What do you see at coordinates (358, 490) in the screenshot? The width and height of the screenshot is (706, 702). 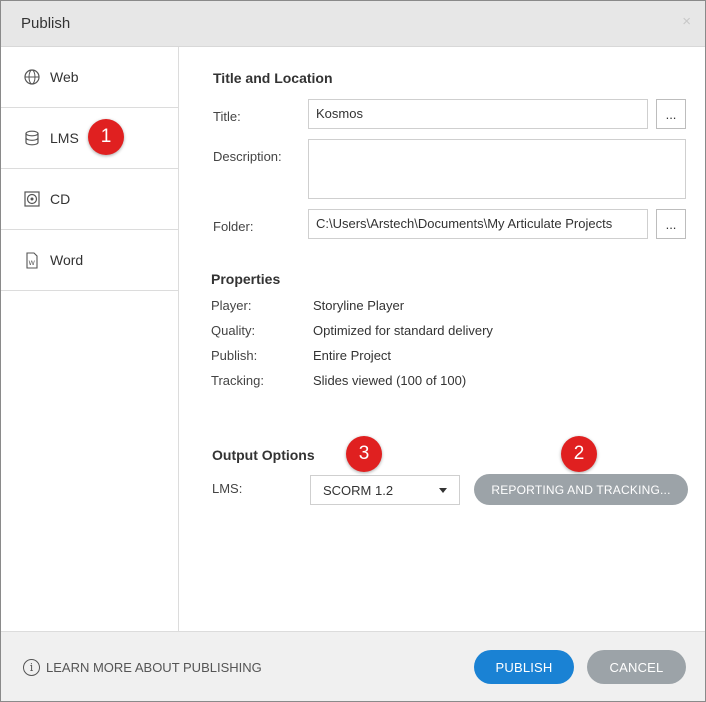 I see `lms-selected-value: SCORM 1.2` at bounding box center [358, 490].